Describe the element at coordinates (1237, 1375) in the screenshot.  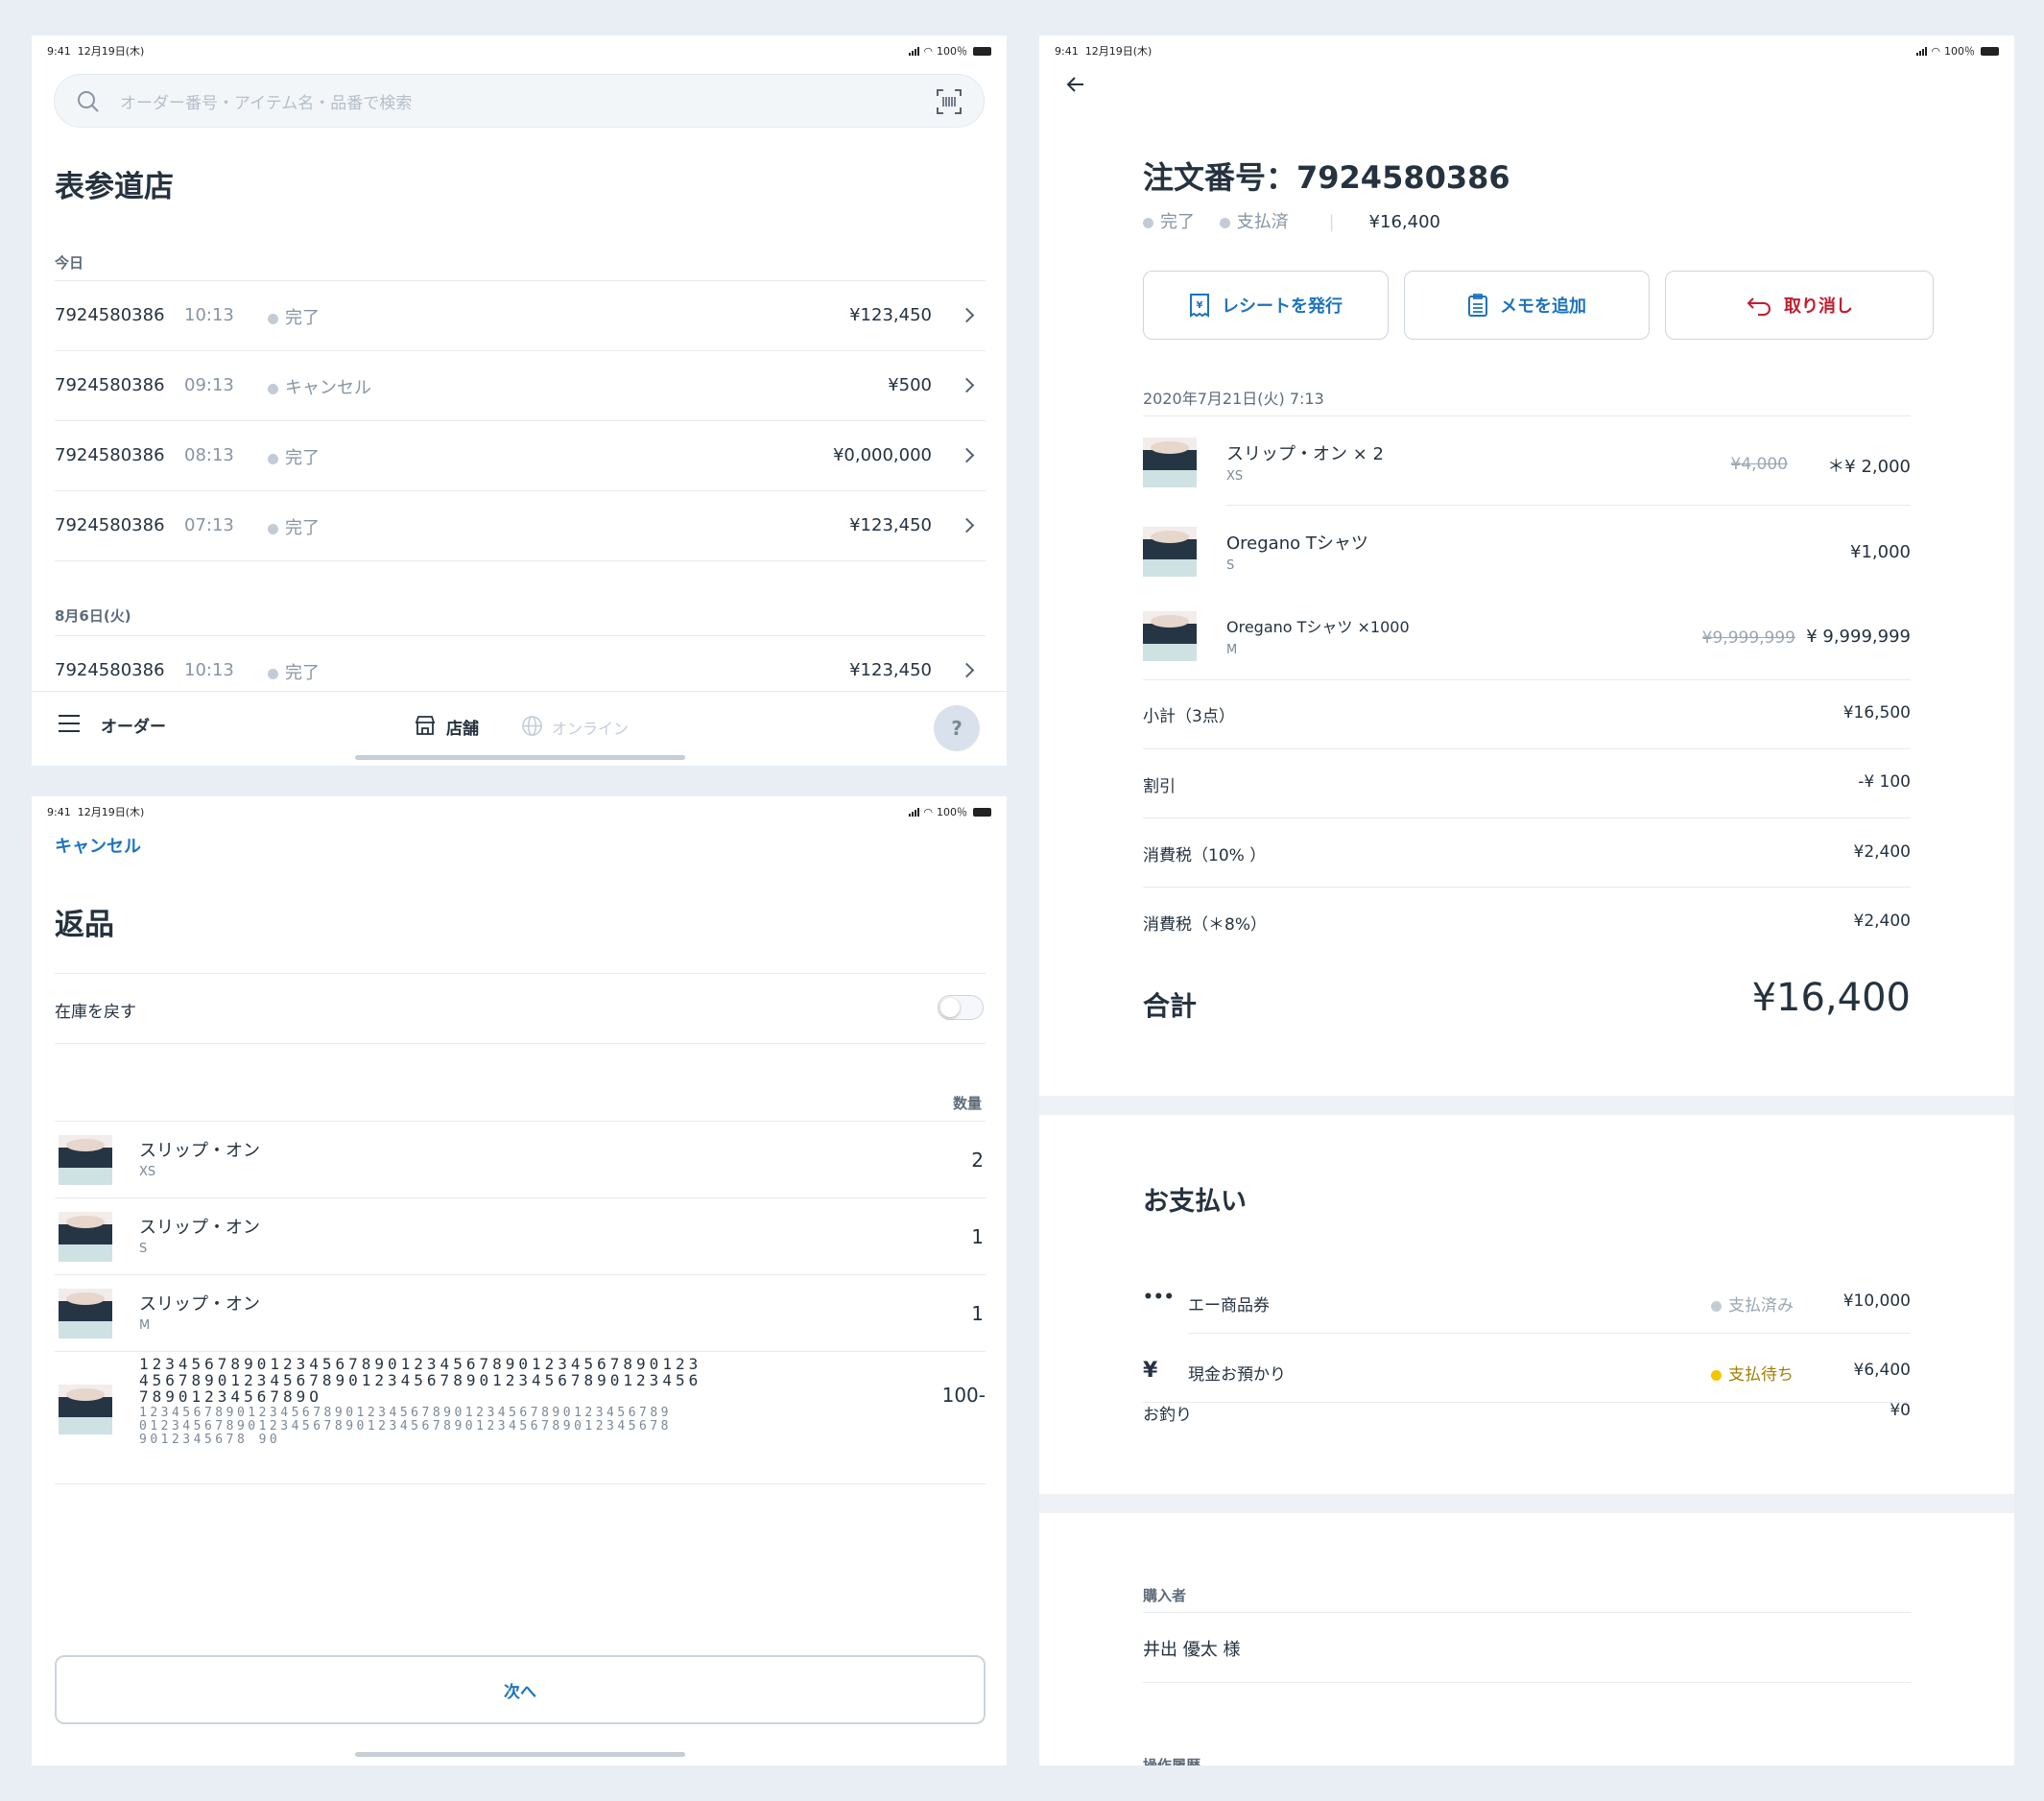
I see `payment-method: 現金お預かり` at that location.